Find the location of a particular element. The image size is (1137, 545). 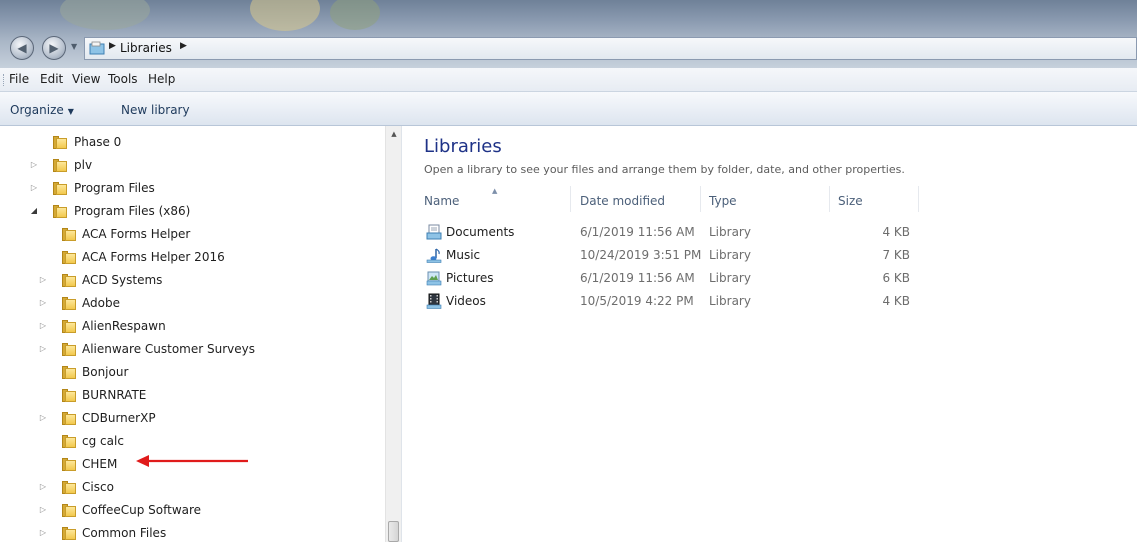

dropdown-arrow-icon: ▼ is located at coordinates (70, 111).